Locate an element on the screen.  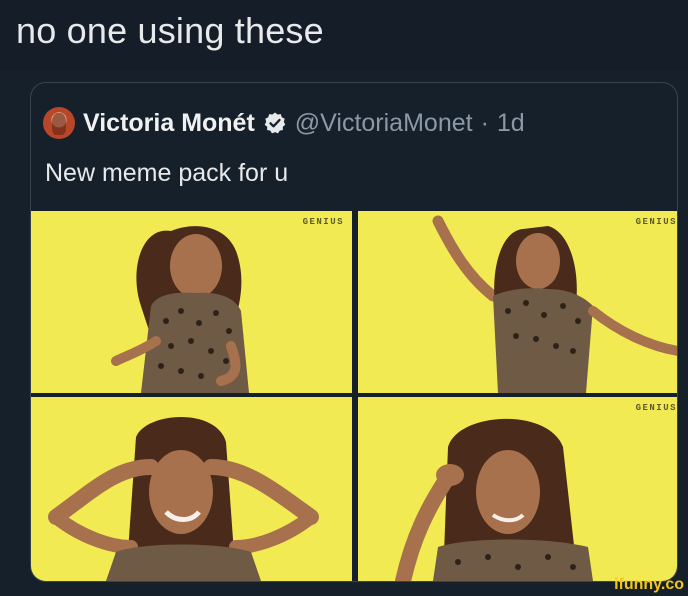
meme-photo-1: GENIUS is located at coordinates (191, 302).